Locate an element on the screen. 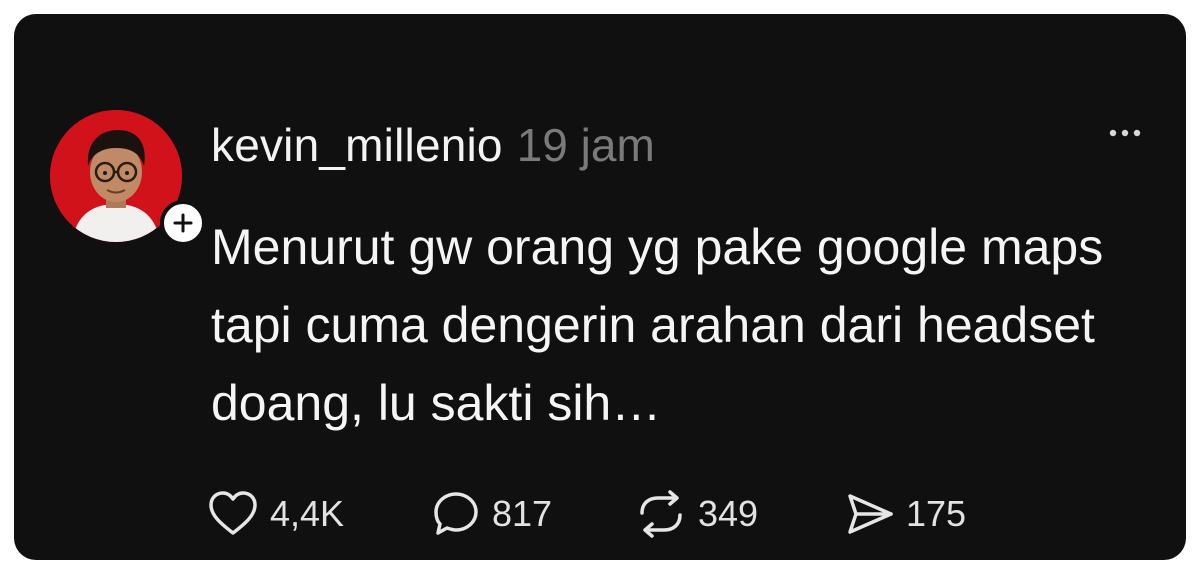  follow-button is located at coordinates (183, 223).